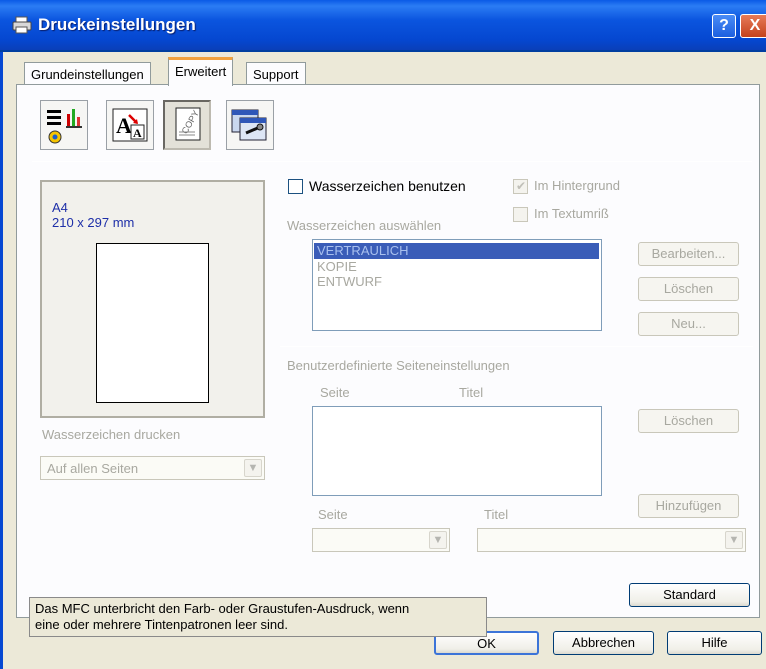  What do you see at coordinates (689, 595) in the screenshot?
I see `standard-button: Standard` at bounding box center [689, 595].